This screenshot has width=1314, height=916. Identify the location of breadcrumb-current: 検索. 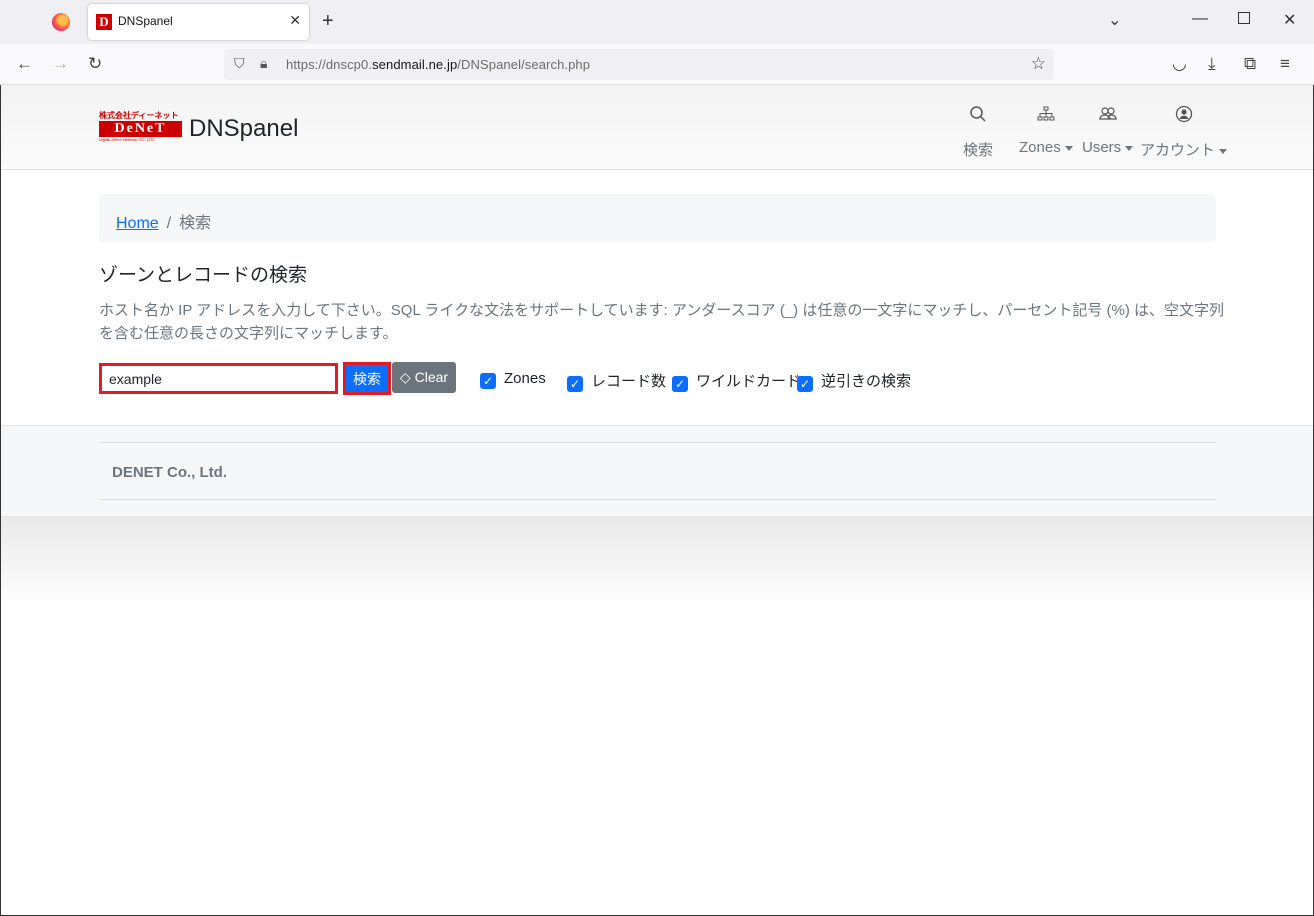
(195, 223).